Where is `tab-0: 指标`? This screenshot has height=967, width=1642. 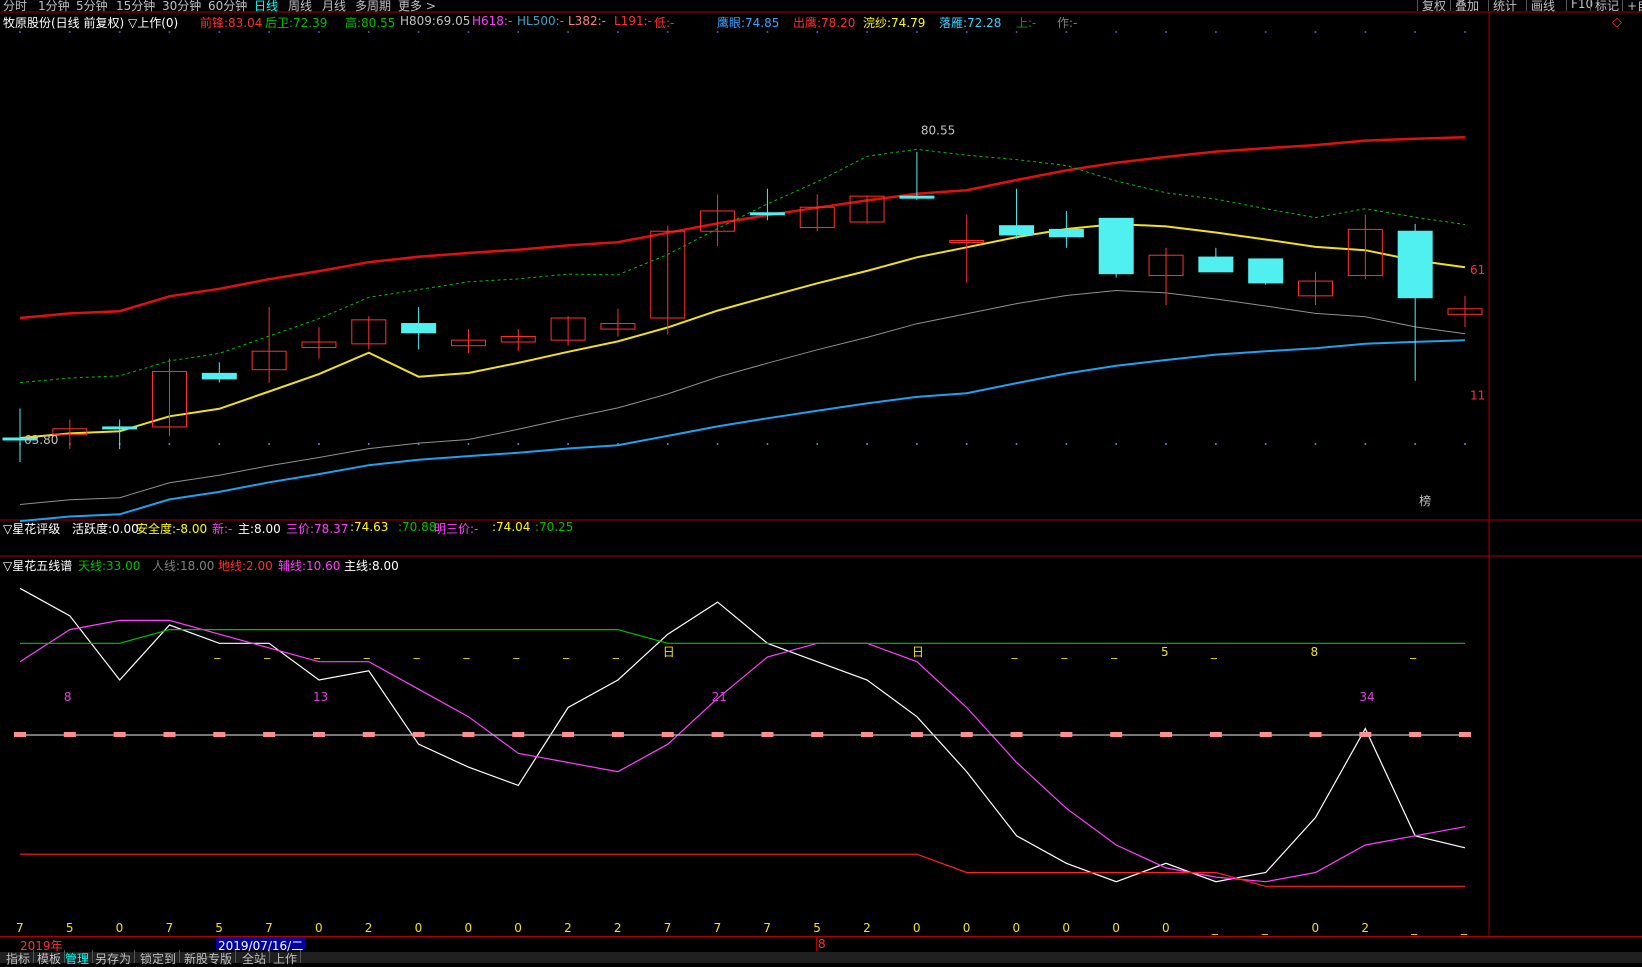
tab-0: 指标 is located at coordinates (19, 958).